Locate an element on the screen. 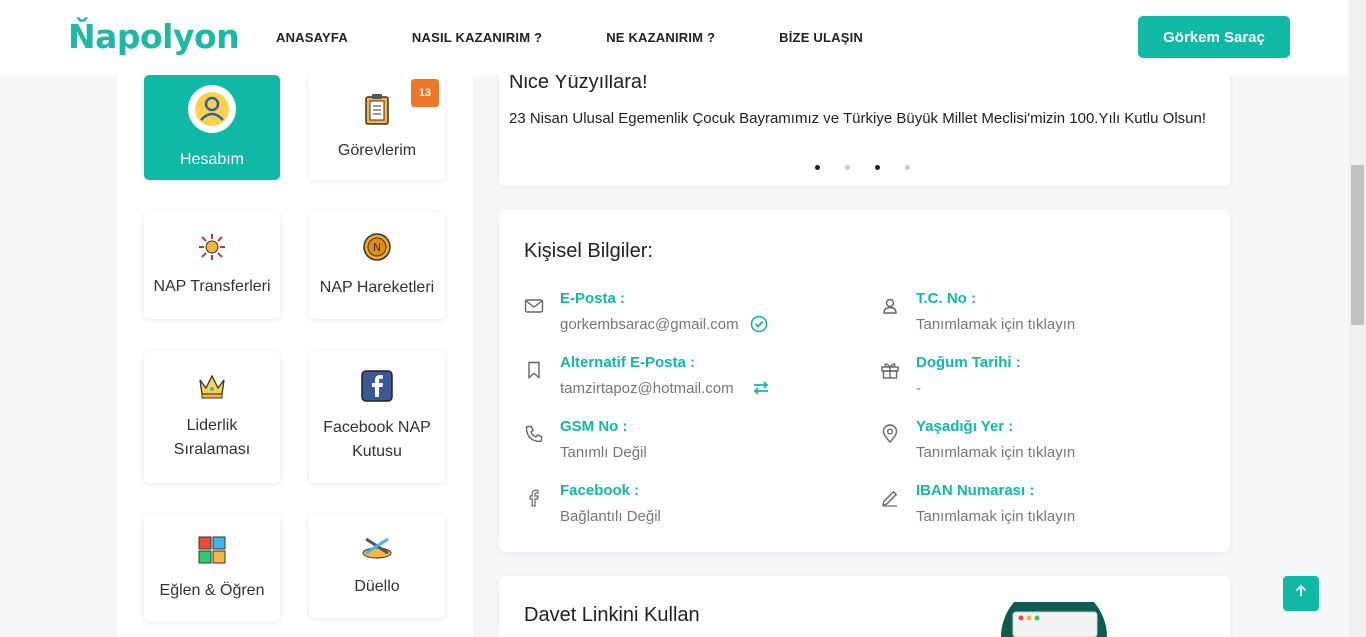 This screenshot has width=1366, height=637. tile-label: Eğlen & Öğren is located at coordinates (212, 590).